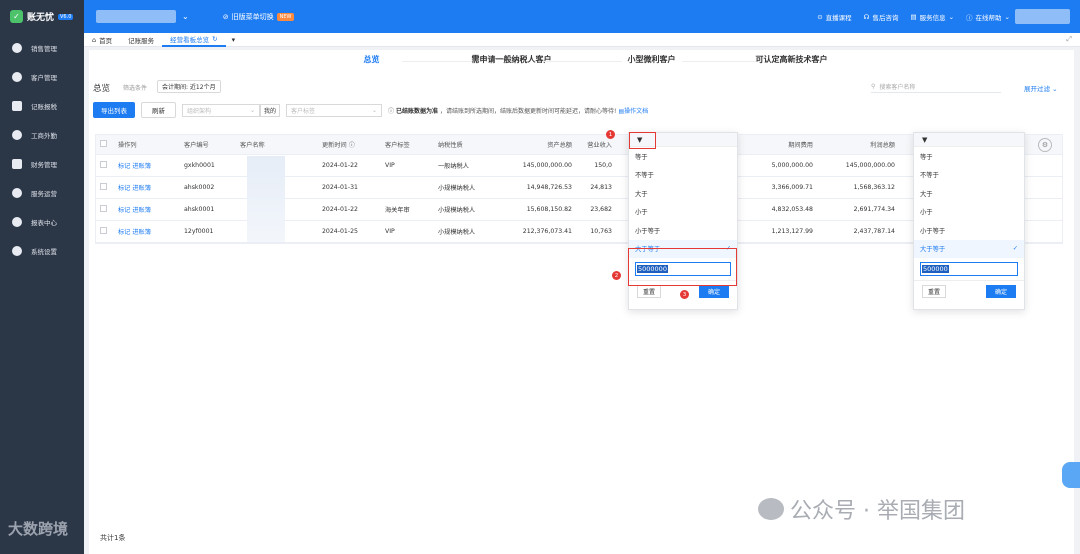  I want to click on sidebar-item-bookkeeping: 记账报税, so click(42, 105).